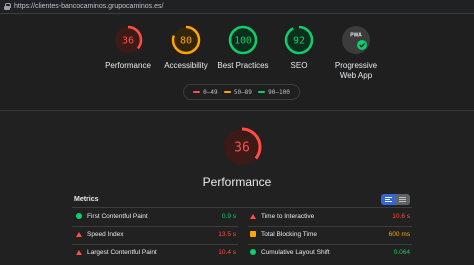 This screenshot has height=265, width=474. What do you see at coordinates (7, 6) in the screenshot?
I see `lock-icon` at bounding box center [7, 6].